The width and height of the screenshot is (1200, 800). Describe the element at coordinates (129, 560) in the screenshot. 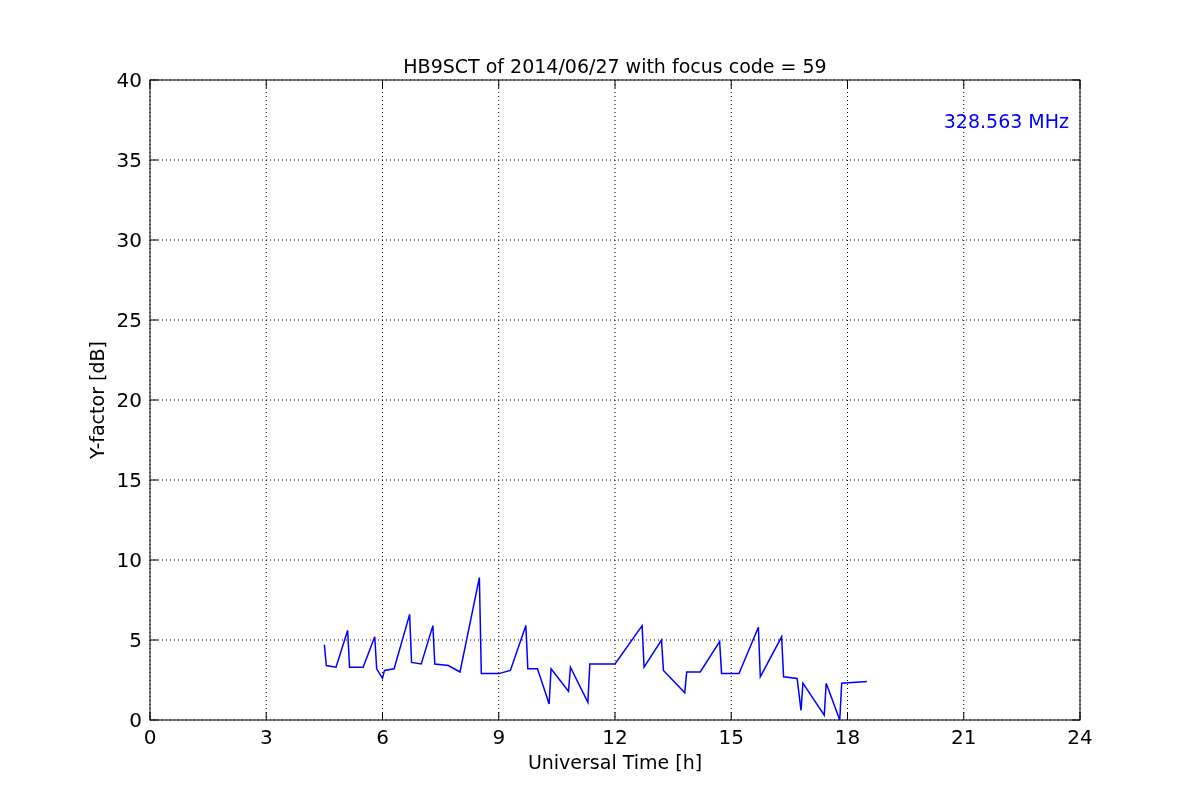

I see `tick-label: 10` at that location.